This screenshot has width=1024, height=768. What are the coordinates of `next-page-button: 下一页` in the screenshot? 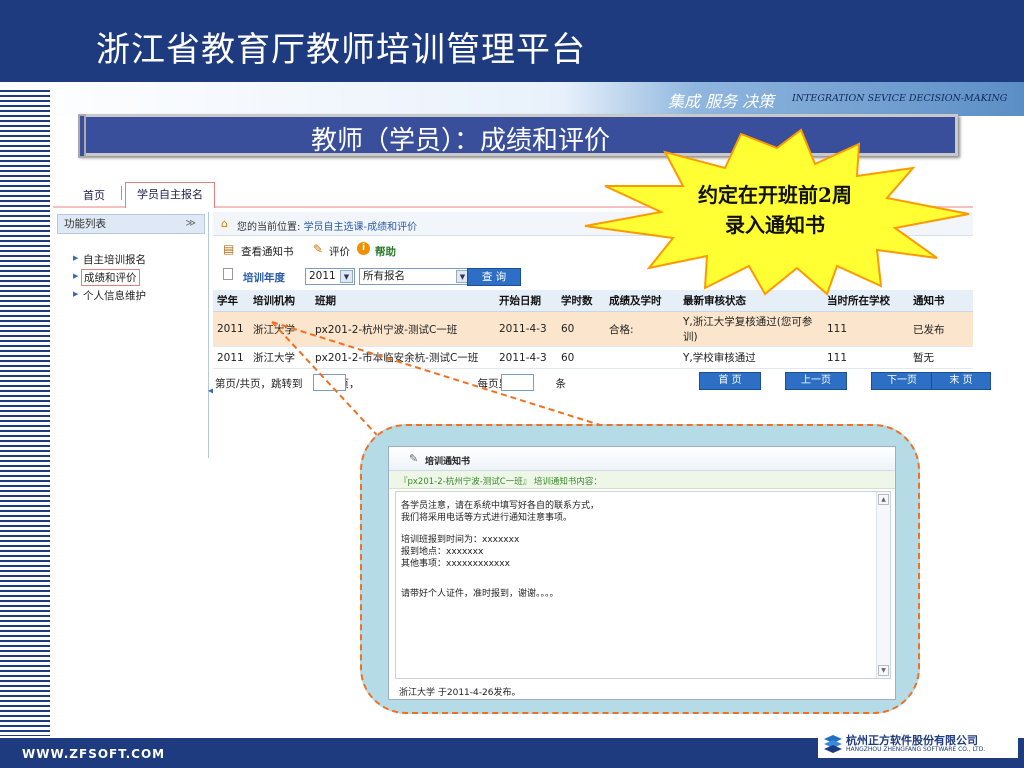 It's located at (902, 381).